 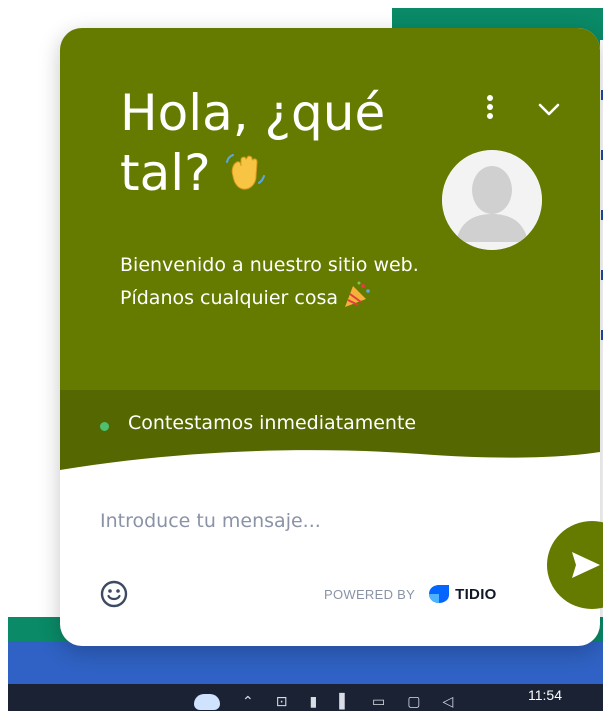 I want to click on tidio-logo-icon, so click(x=439, y=594).